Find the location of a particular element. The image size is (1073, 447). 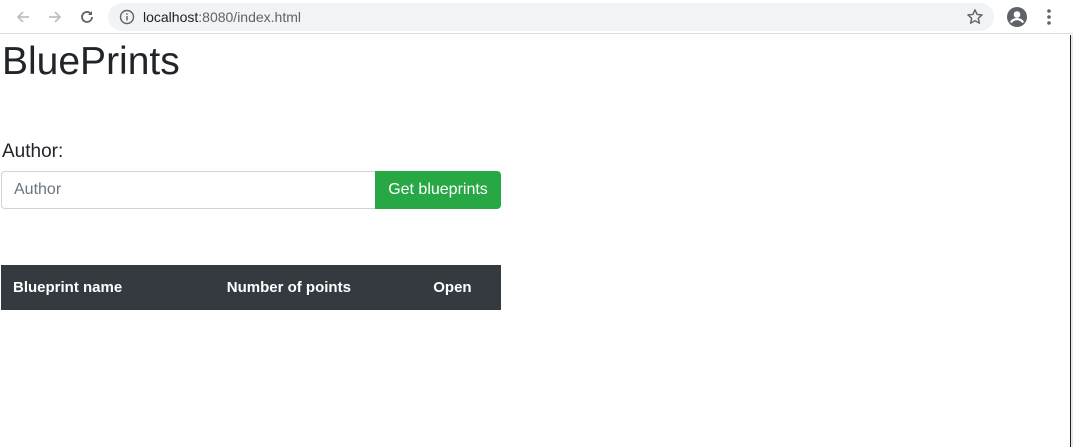

blueprints-table: Blueprint name Number of points Open is located at coordinates (251, 287).